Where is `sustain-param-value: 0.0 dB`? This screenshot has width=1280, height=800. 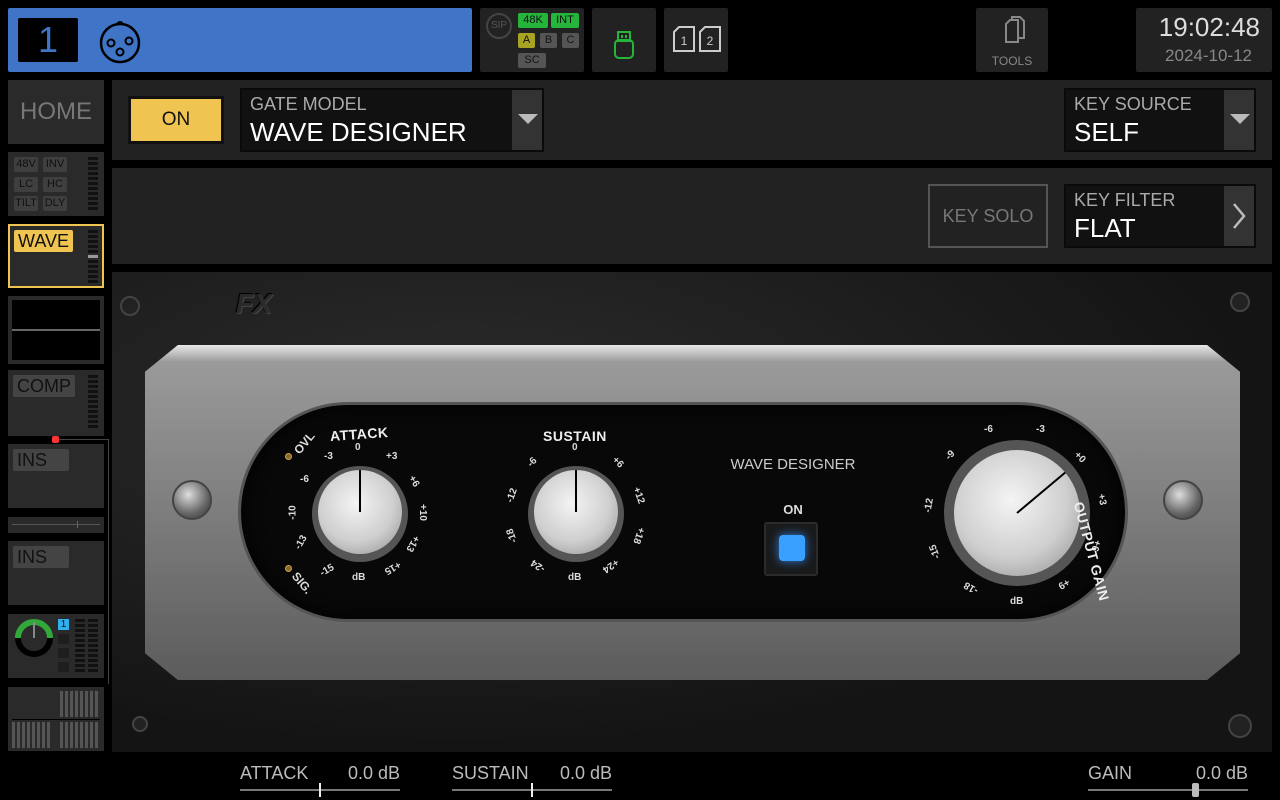 sustain-param-value: 0.0 dB is located at coordinates (585, 773).